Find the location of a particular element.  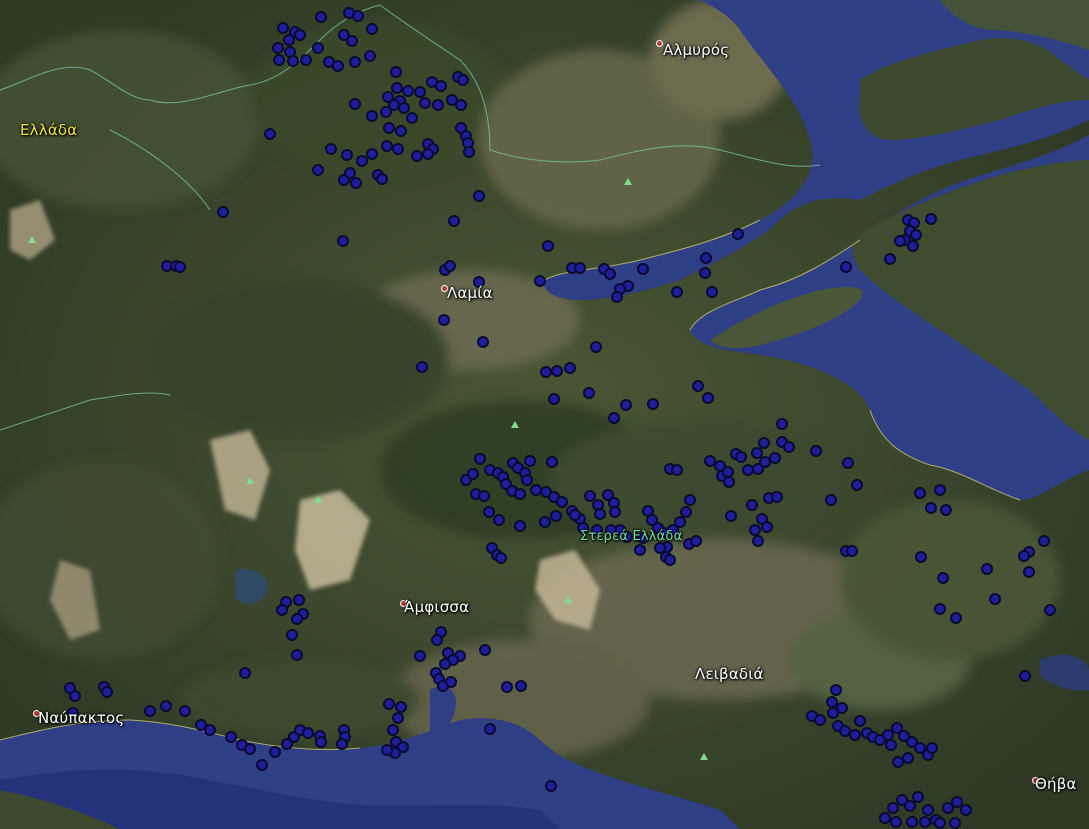

place-label-amfissa: Άμφισσα is located at coordinates (436, 607).